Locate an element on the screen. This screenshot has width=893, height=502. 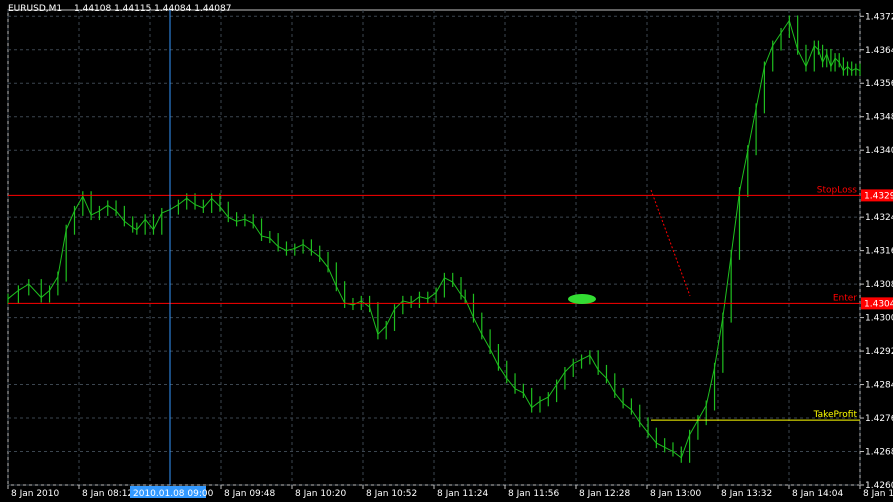
price-tick-label: 1.4308 is located at coordinates (879, 285).